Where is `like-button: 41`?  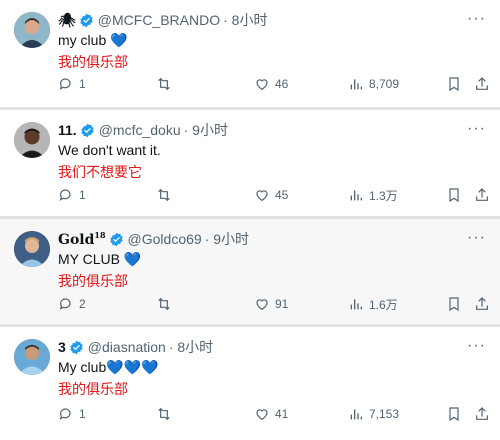 like-button: 41 is located at coordinates (271, 414).